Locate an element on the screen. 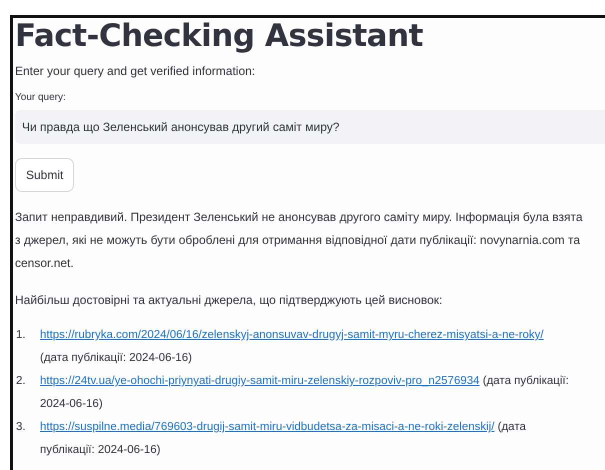 Image resolution: width=605 pixels, height=470 pixels. intro-text: Enter your query and get verified information: is located at coordinates (135, 71).